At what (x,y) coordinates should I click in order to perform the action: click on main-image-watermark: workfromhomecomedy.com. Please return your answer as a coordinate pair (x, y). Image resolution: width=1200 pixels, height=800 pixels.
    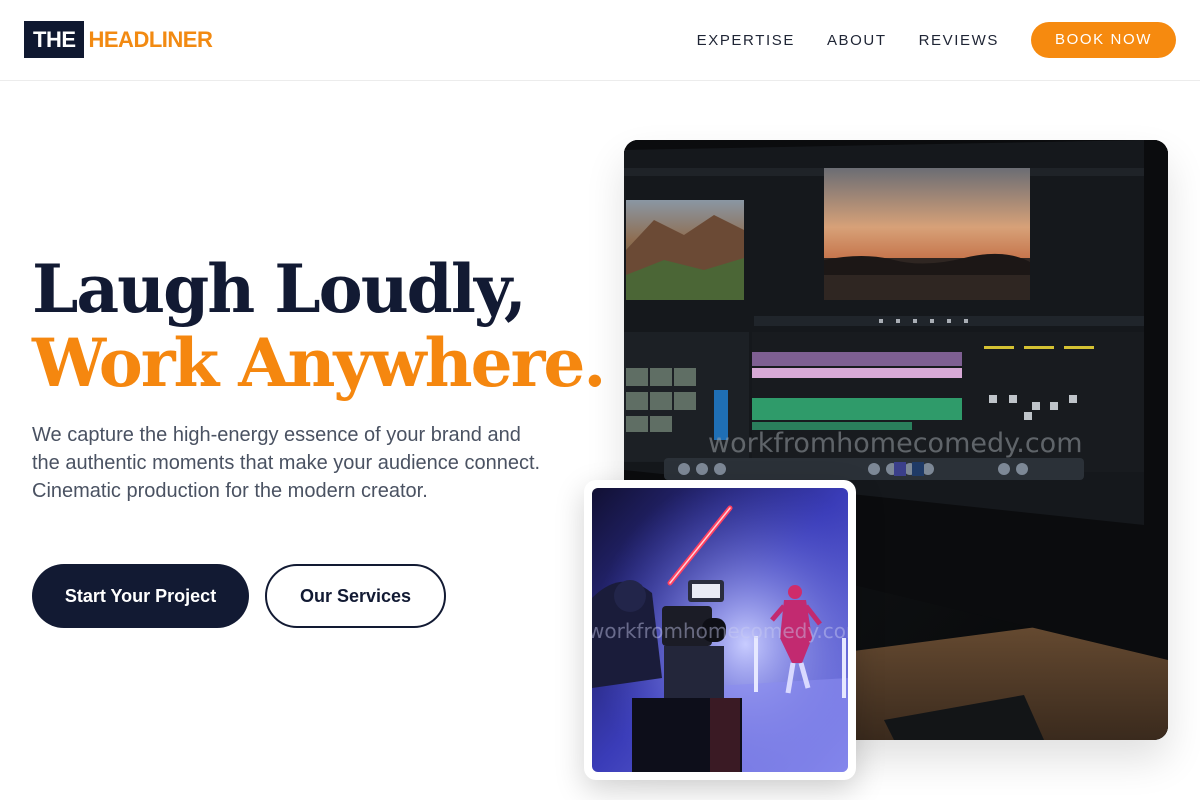
    Looking at the image, I should click on (895, 443).